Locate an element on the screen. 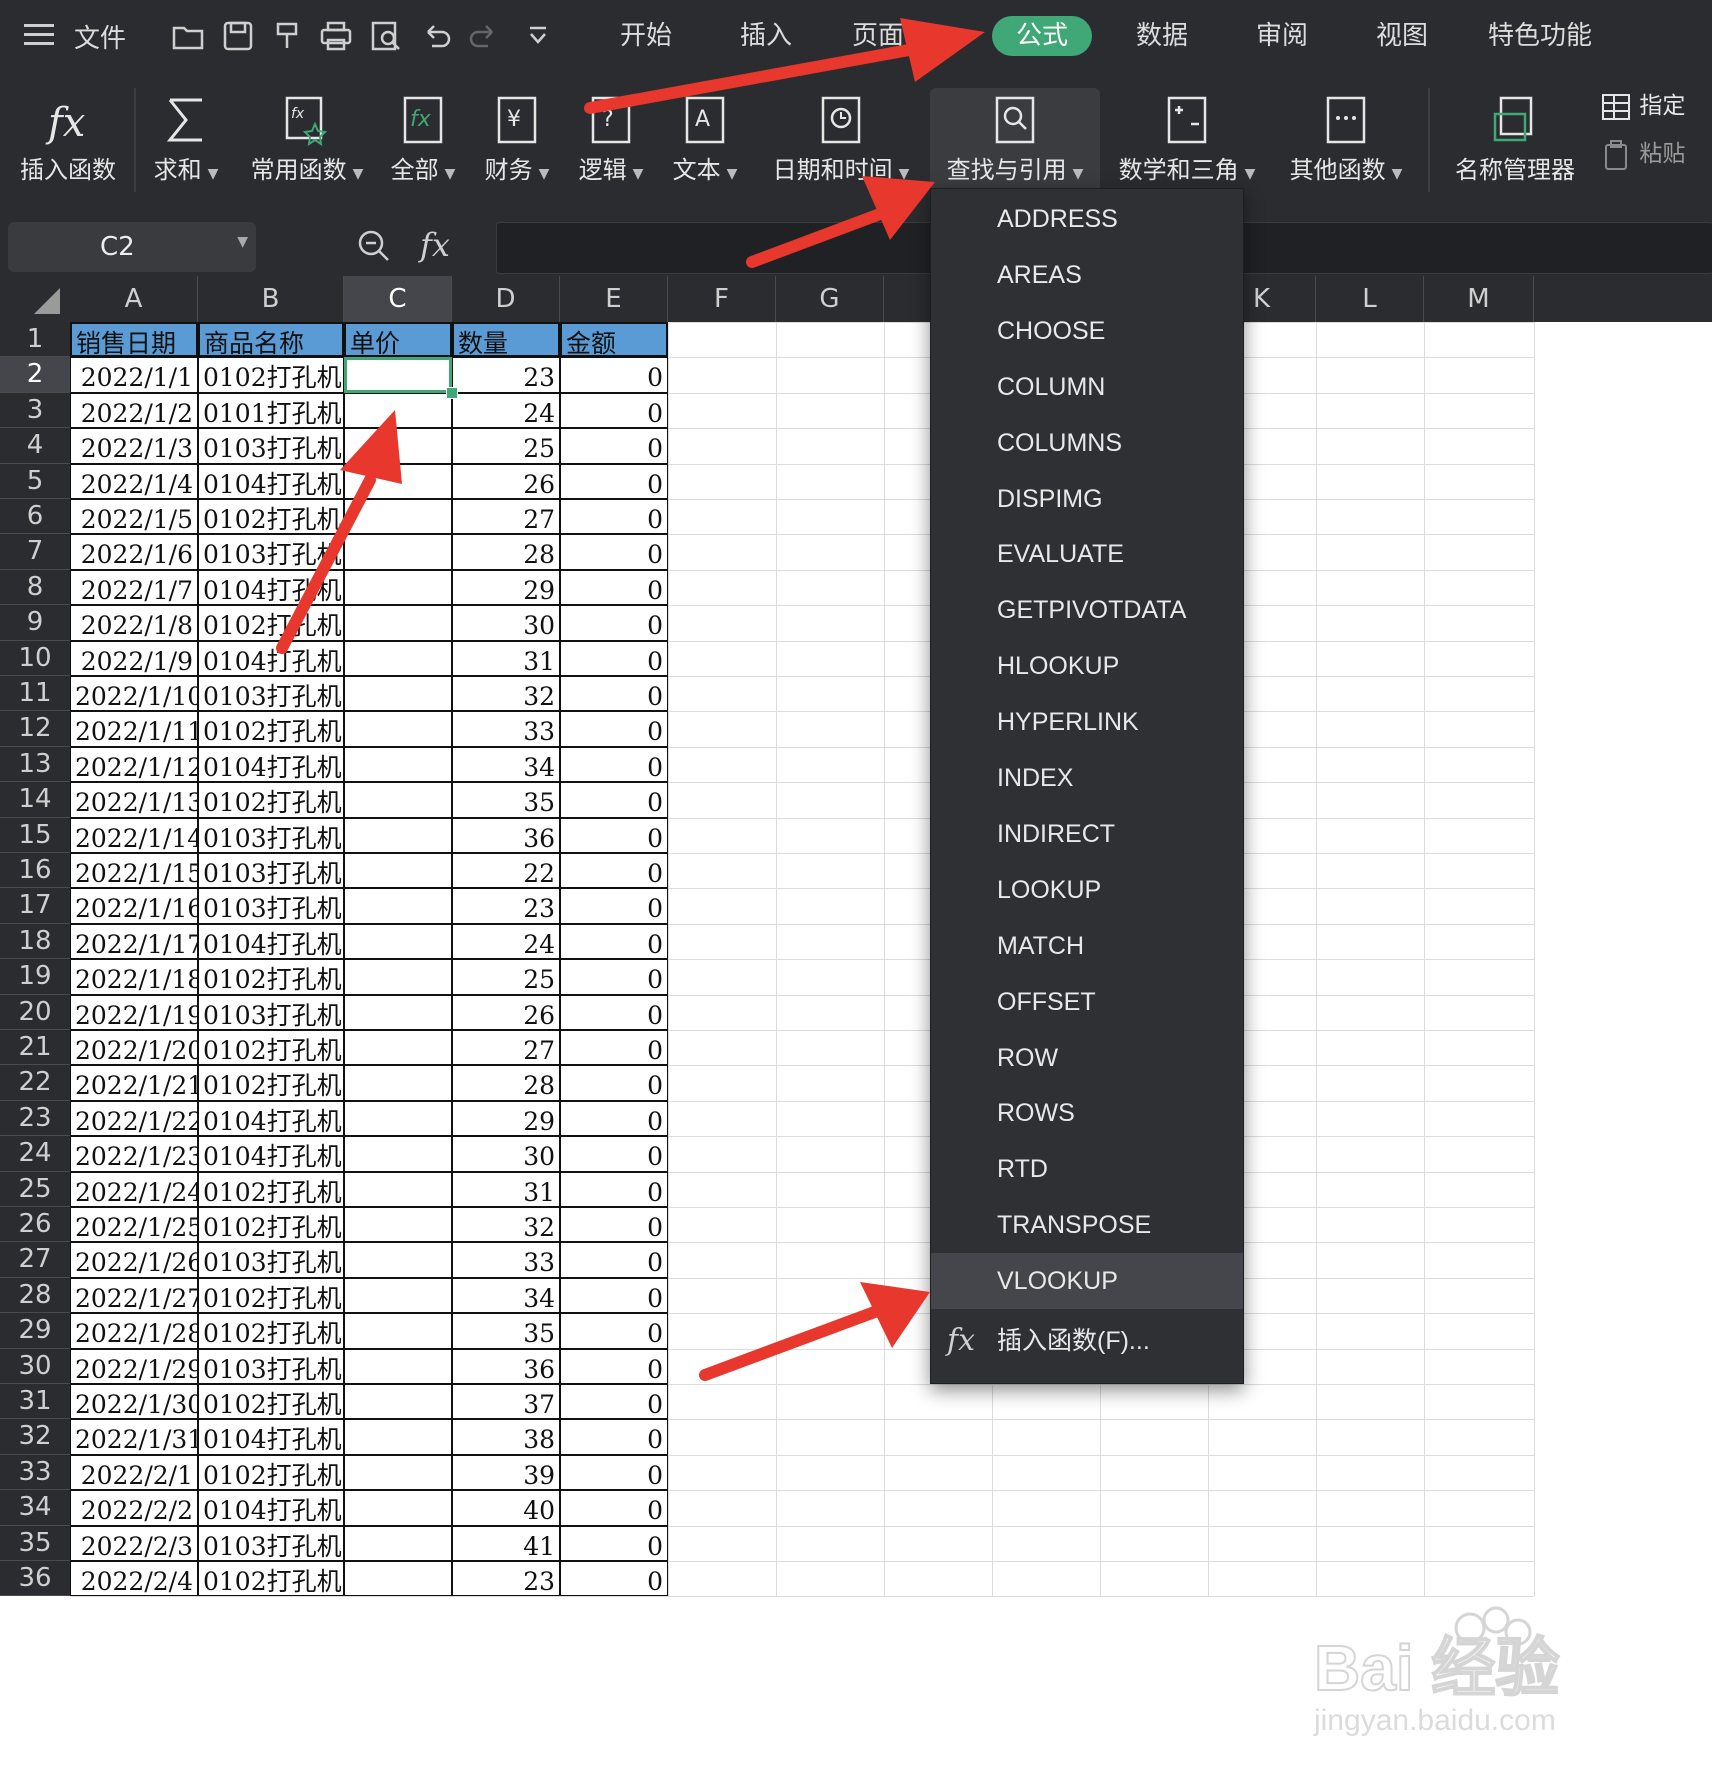 This screenshot has height=1768, width=1712. baidu-jingyan-watermark: Bai 经验 jingyan.baidu.com is located at coordinates (1505, 1660).